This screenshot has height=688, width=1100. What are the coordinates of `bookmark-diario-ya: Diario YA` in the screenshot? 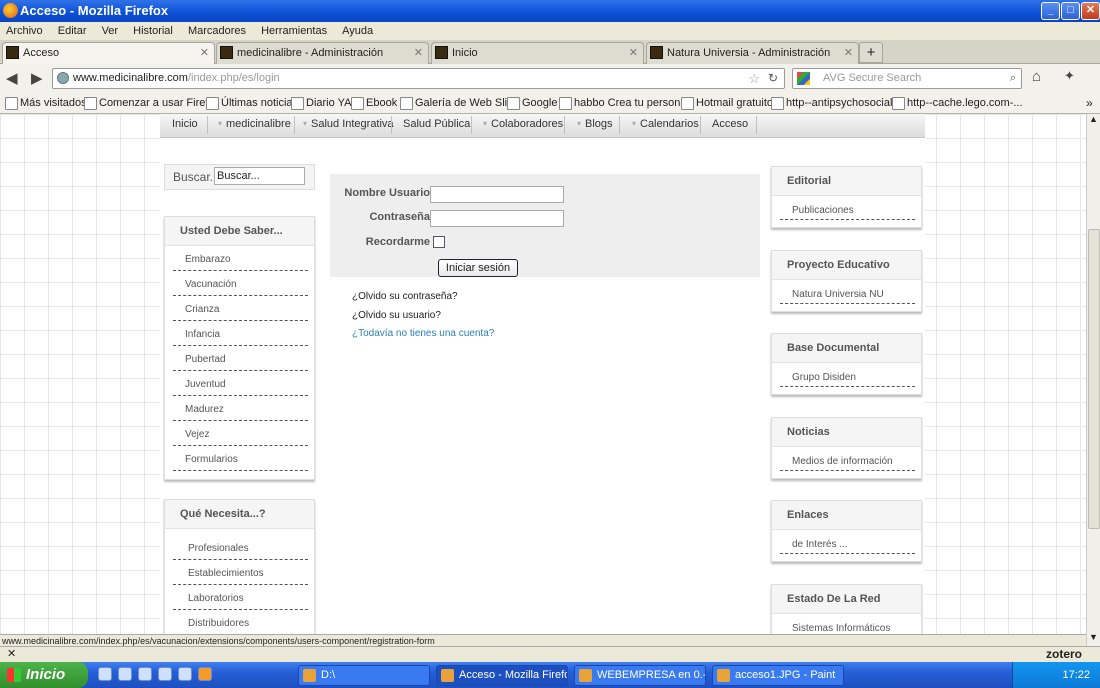 It's located at (320, 102).